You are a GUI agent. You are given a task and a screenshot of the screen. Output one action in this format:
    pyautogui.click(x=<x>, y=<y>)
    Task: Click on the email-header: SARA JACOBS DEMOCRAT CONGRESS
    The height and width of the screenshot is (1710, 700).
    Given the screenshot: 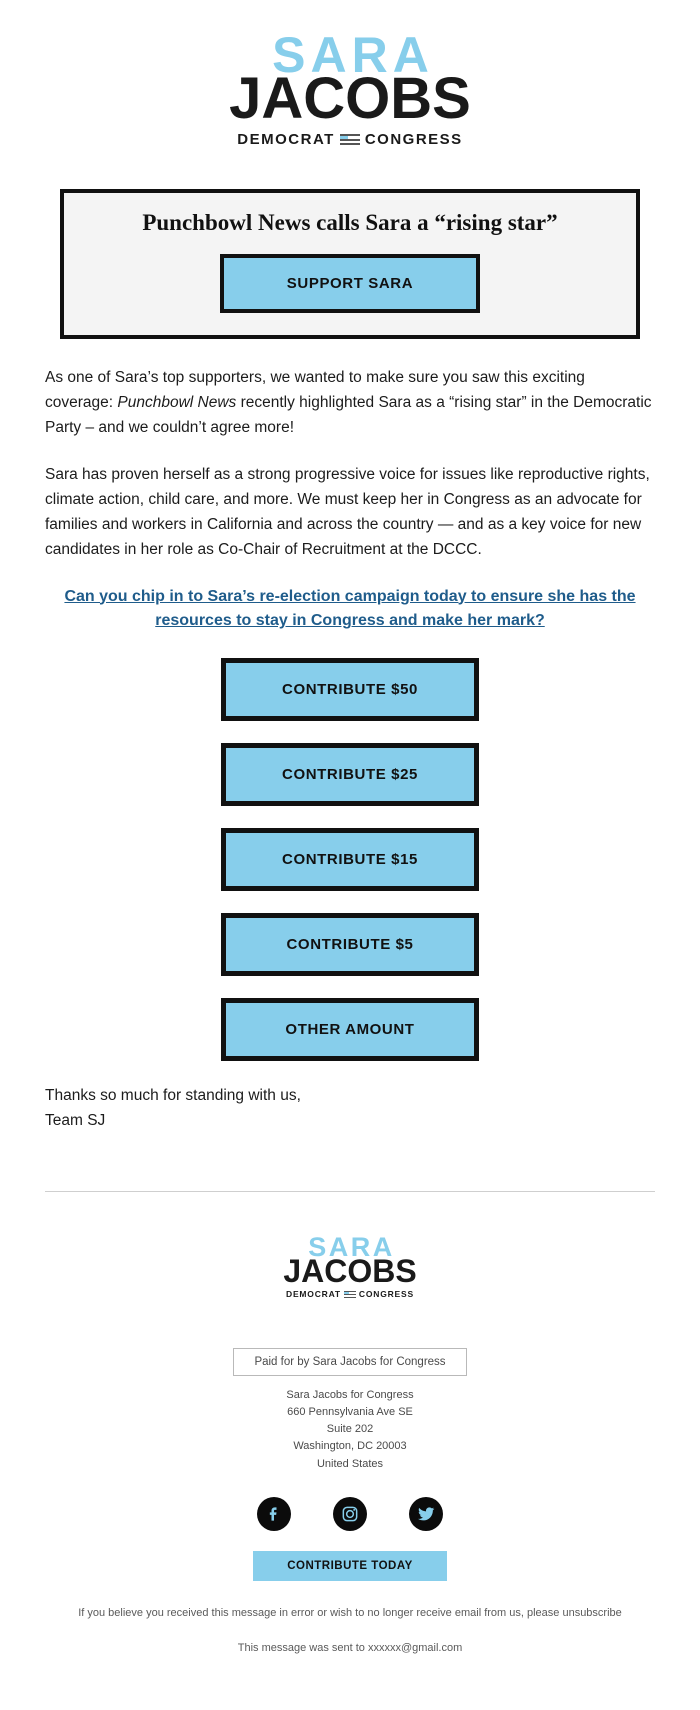 What is the action you would take?
    pyautogui.click(x=350, y=74)
    